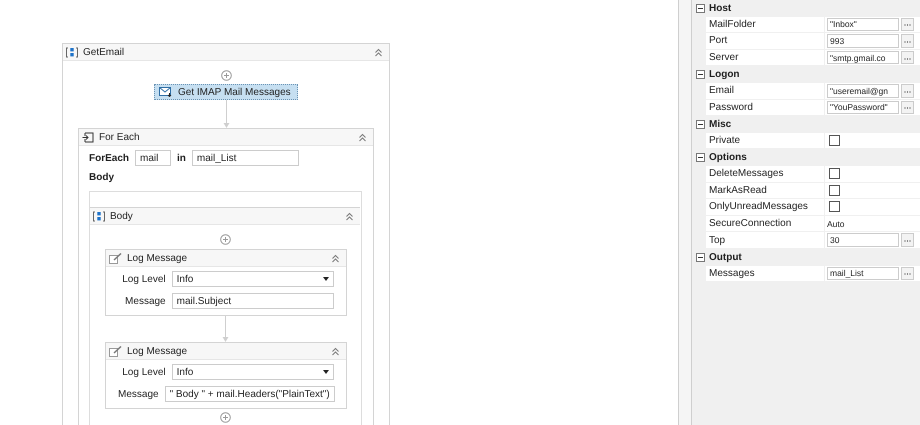 The height and width of the screenshot is (425, 920). Describe the element at coordinates (102, 177) in the screenshot. I see `body-label: Body` at that location.